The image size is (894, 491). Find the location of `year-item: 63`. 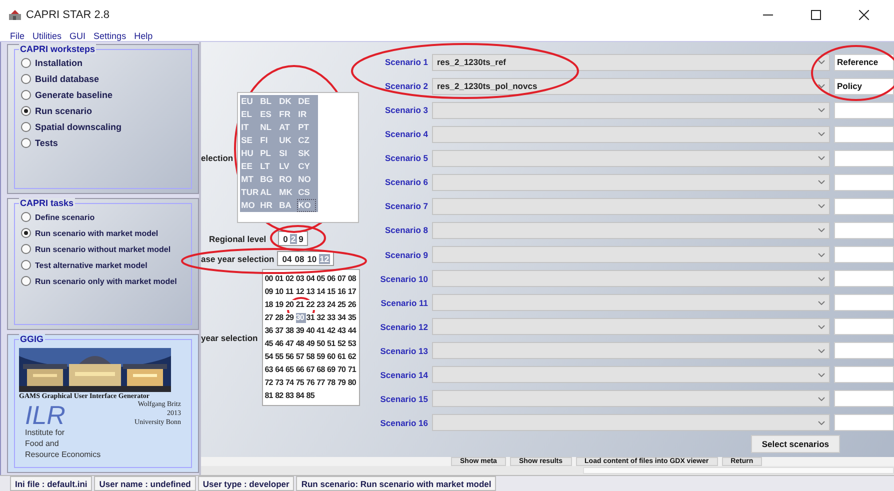

year-item: 63 is located at coordinates (270, 369).